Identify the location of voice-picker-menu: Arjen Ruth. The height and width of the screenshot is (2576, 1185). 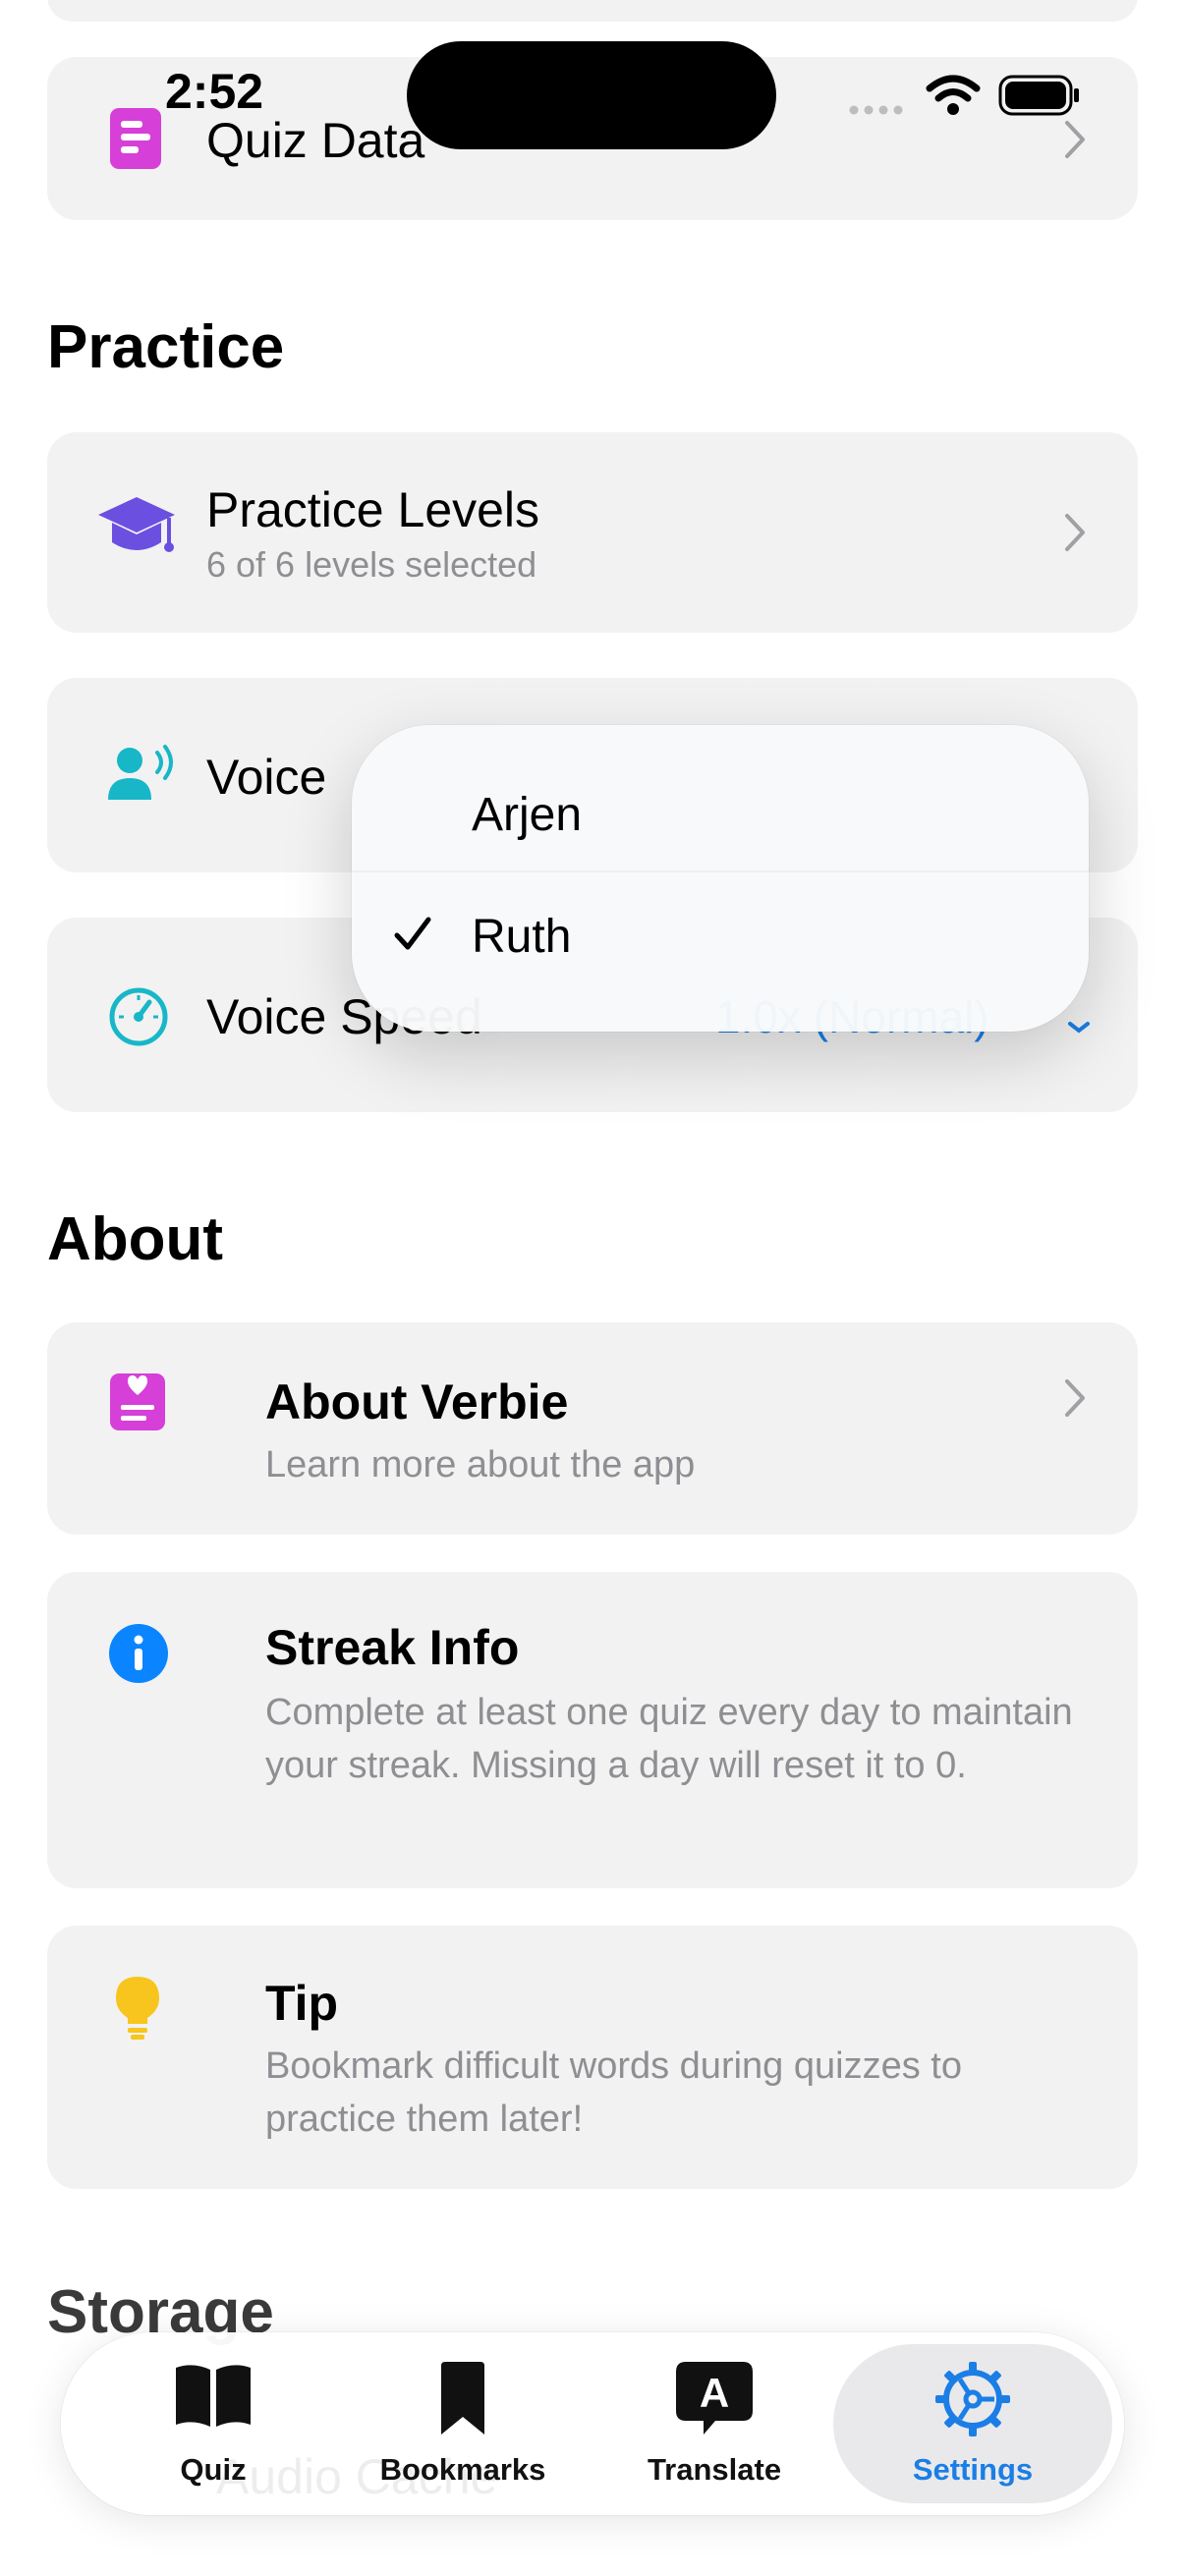
(720, 878).